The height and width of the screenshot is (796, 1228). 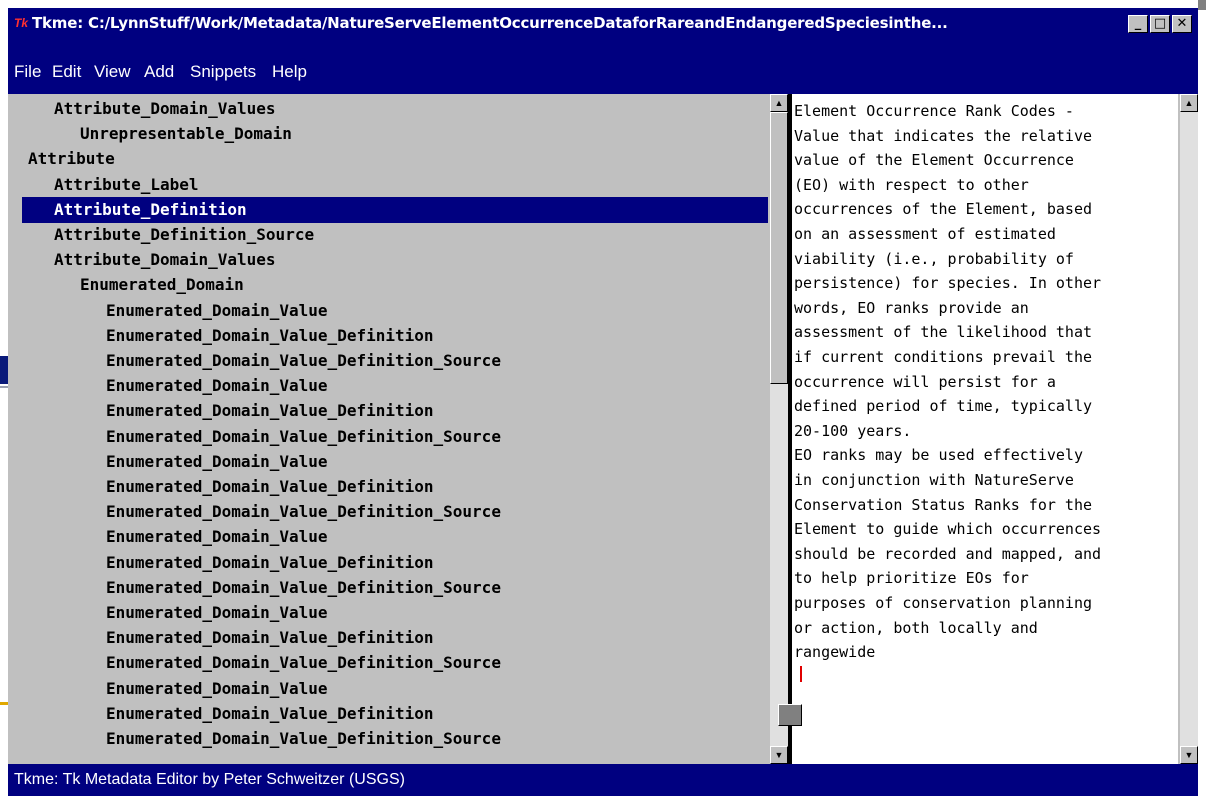 What do you see at coordinates (948, 529) in the screenshot?
I see `detail-text-line: Element to guide which occurrences` at bounding box center [948, 529].